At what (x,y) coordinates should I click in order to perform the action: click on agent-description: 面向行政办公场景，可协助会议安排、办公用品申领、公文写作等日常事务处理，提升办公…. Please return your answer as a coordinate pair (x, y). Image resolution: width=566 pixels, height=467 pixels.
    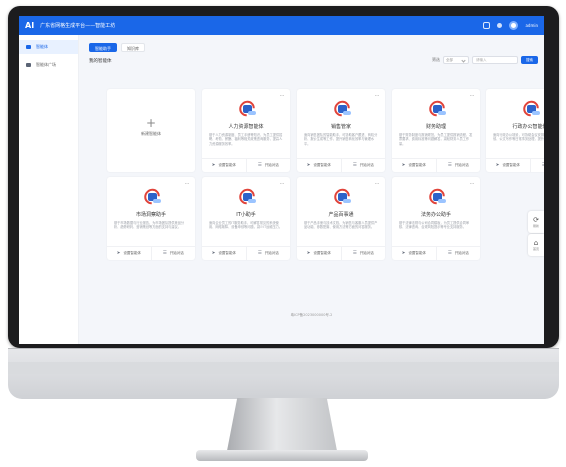
    Looking at the image, I should click on (518, 137).